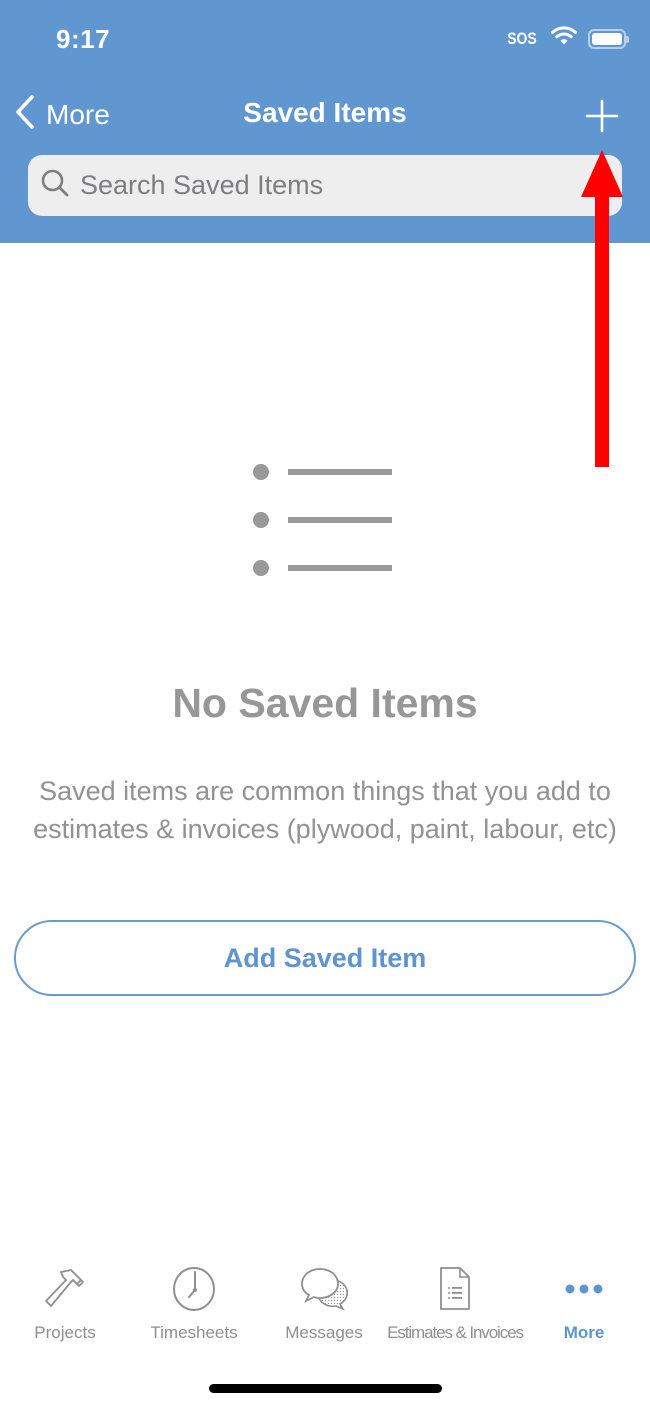  What do you see at coordinates (455, 1289) in the screenshot?
I see `document-icon` at bounding box center [455, 1289].